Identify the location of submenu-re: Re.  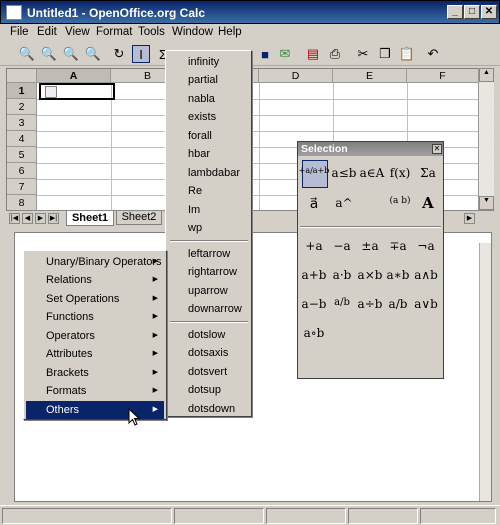
(195, 191).